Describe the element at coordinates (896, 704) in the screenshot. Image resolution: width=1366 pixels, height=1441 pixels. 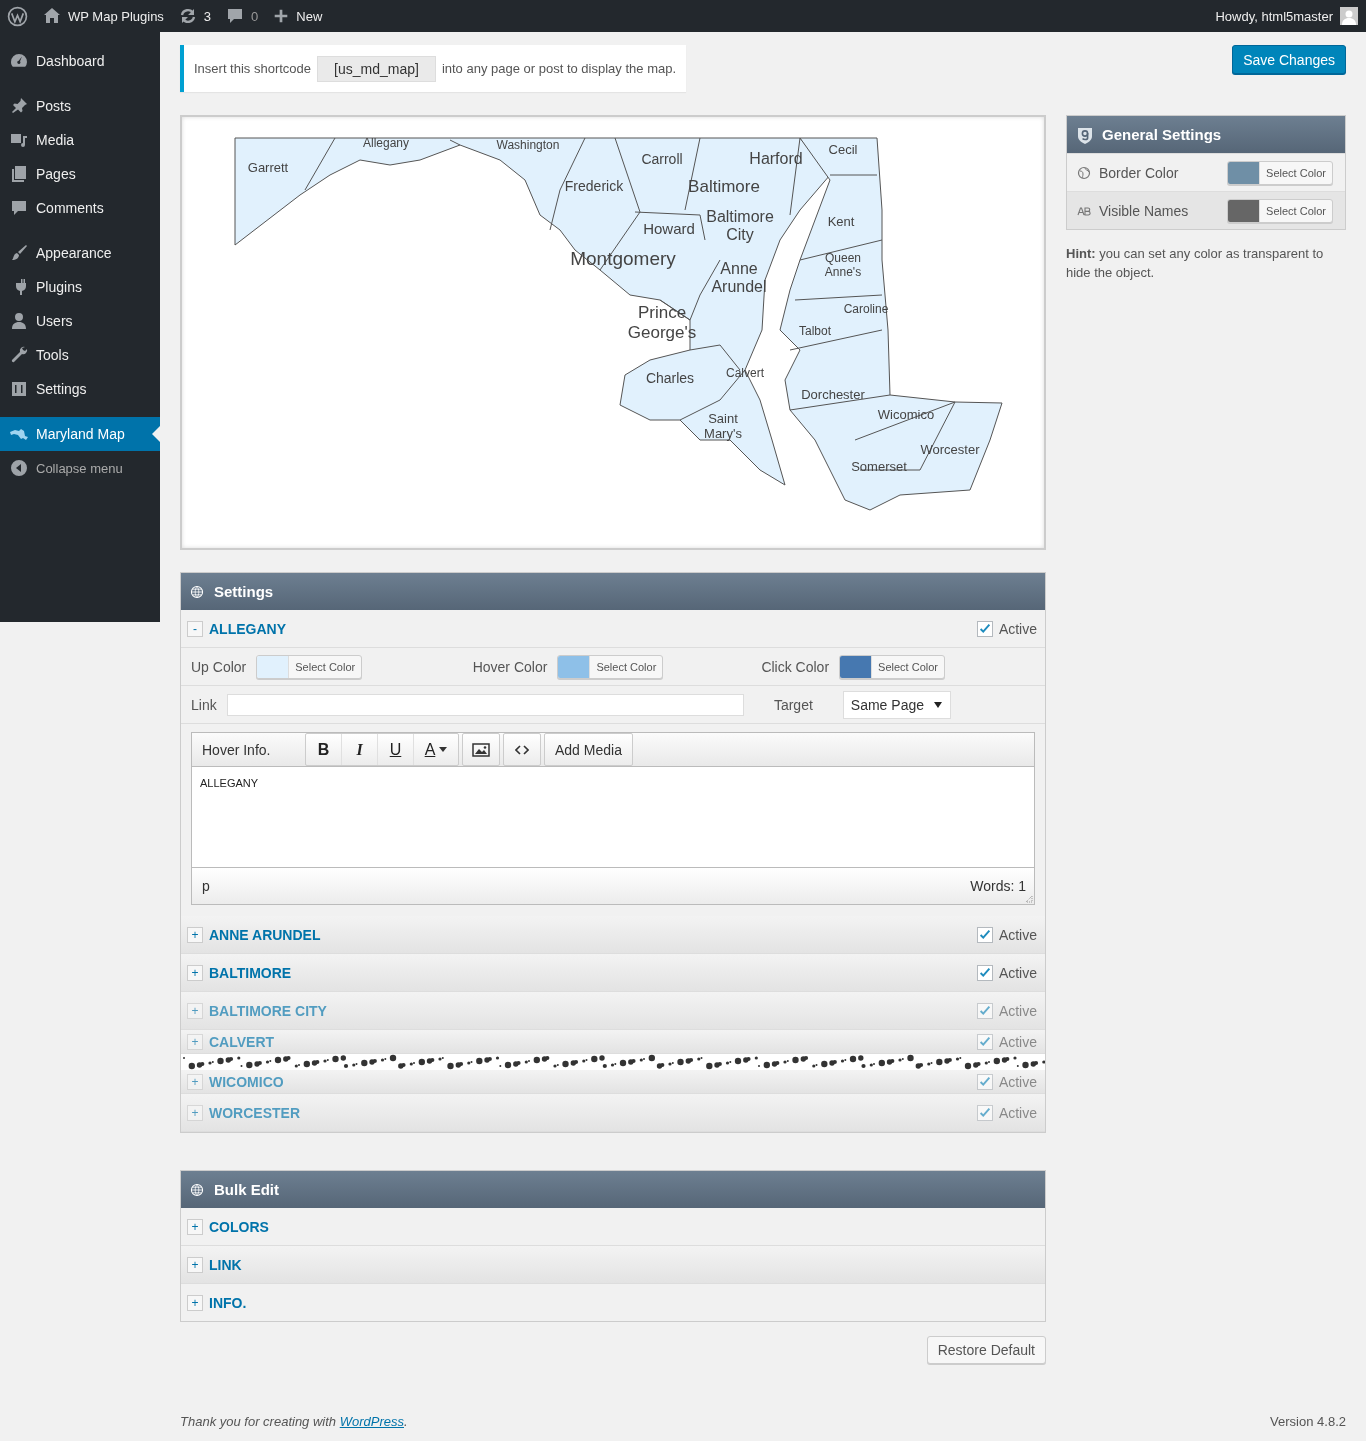
I see `target-dropdown: Same Page` at that location.